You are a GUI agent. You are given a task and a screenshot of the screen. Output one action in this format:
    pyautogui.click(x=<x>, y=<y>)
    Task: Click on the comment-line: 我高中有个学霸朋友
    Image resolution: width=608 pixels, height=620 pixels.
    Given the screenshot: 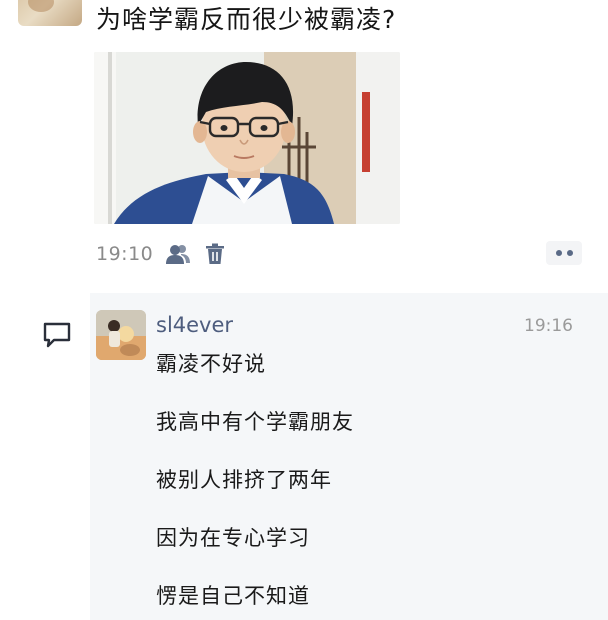 What is the action you would take?
    pyautogui.click(x=255, y=422)
    